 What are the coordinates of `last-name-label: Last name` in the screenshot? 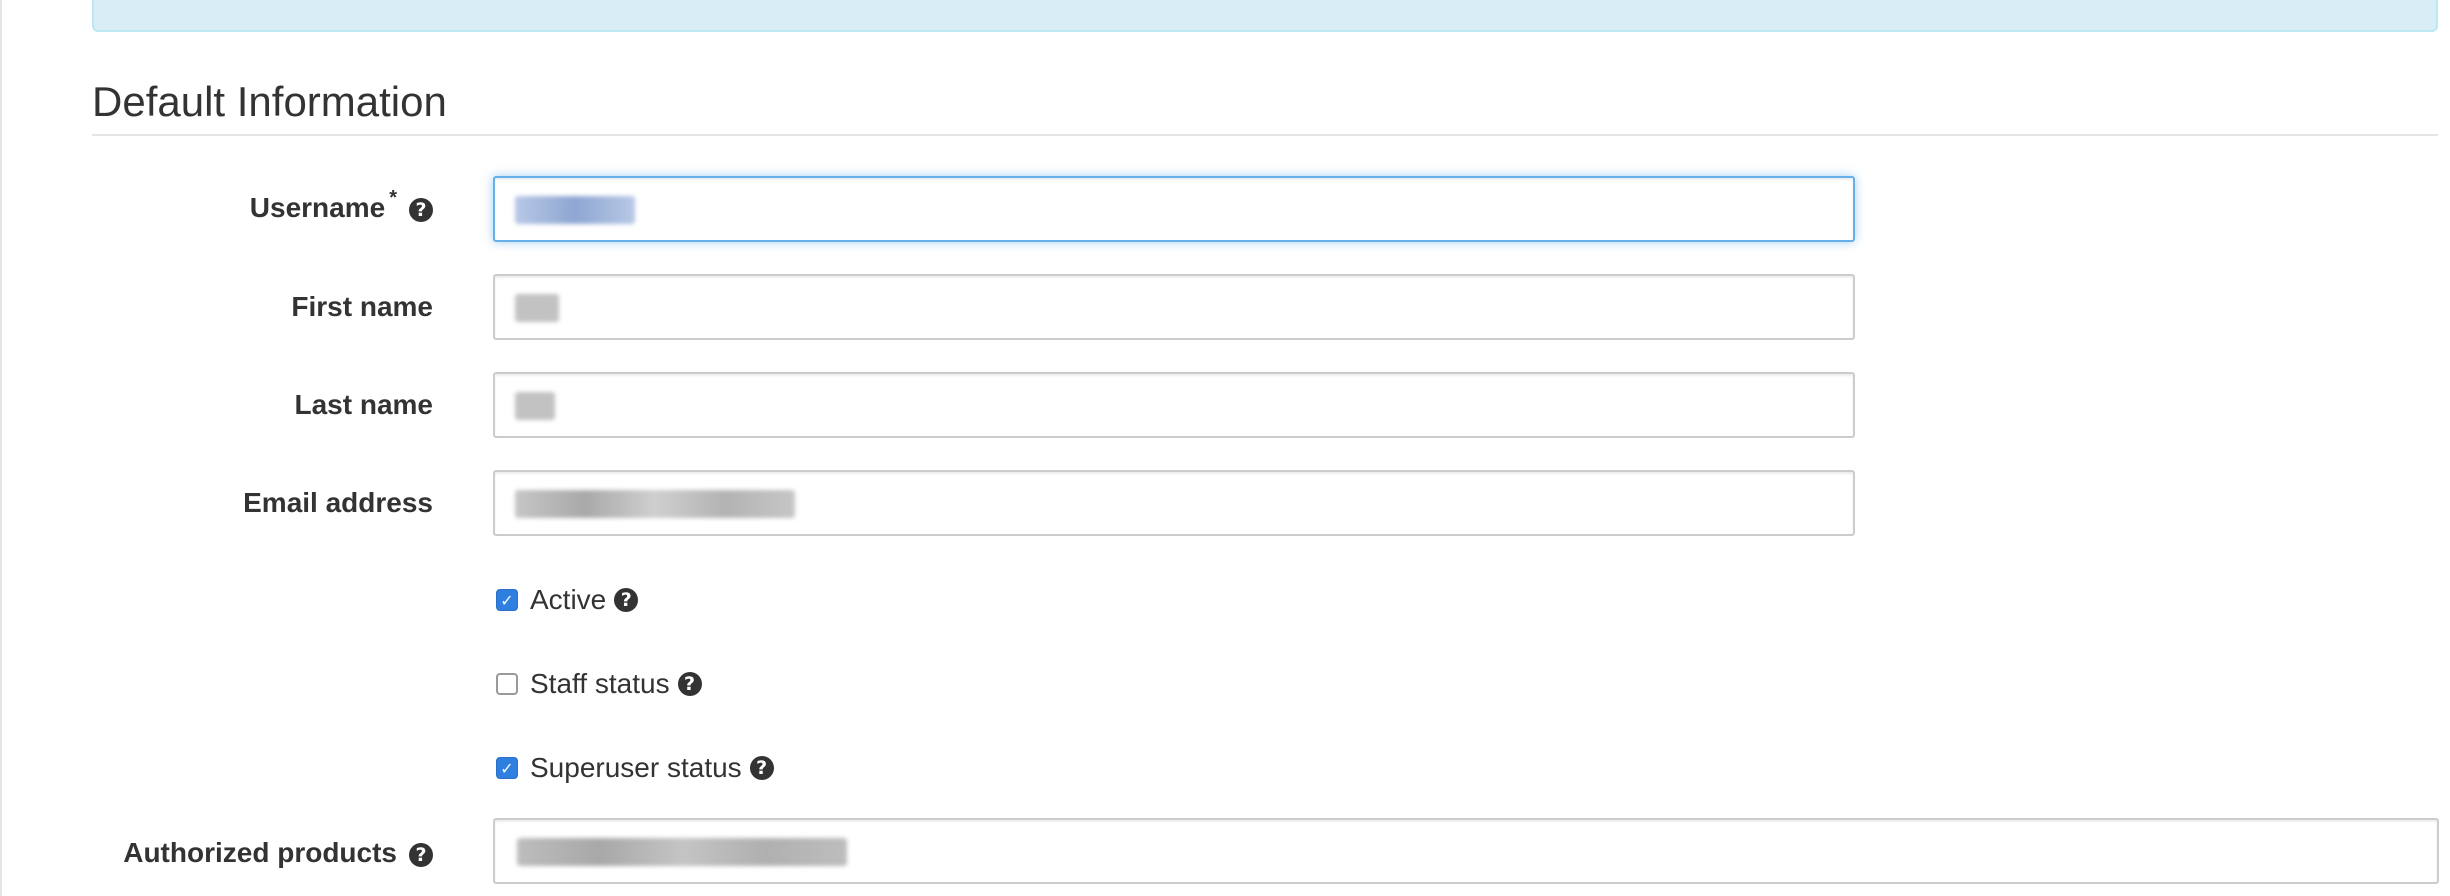 It's located at (364, 405).